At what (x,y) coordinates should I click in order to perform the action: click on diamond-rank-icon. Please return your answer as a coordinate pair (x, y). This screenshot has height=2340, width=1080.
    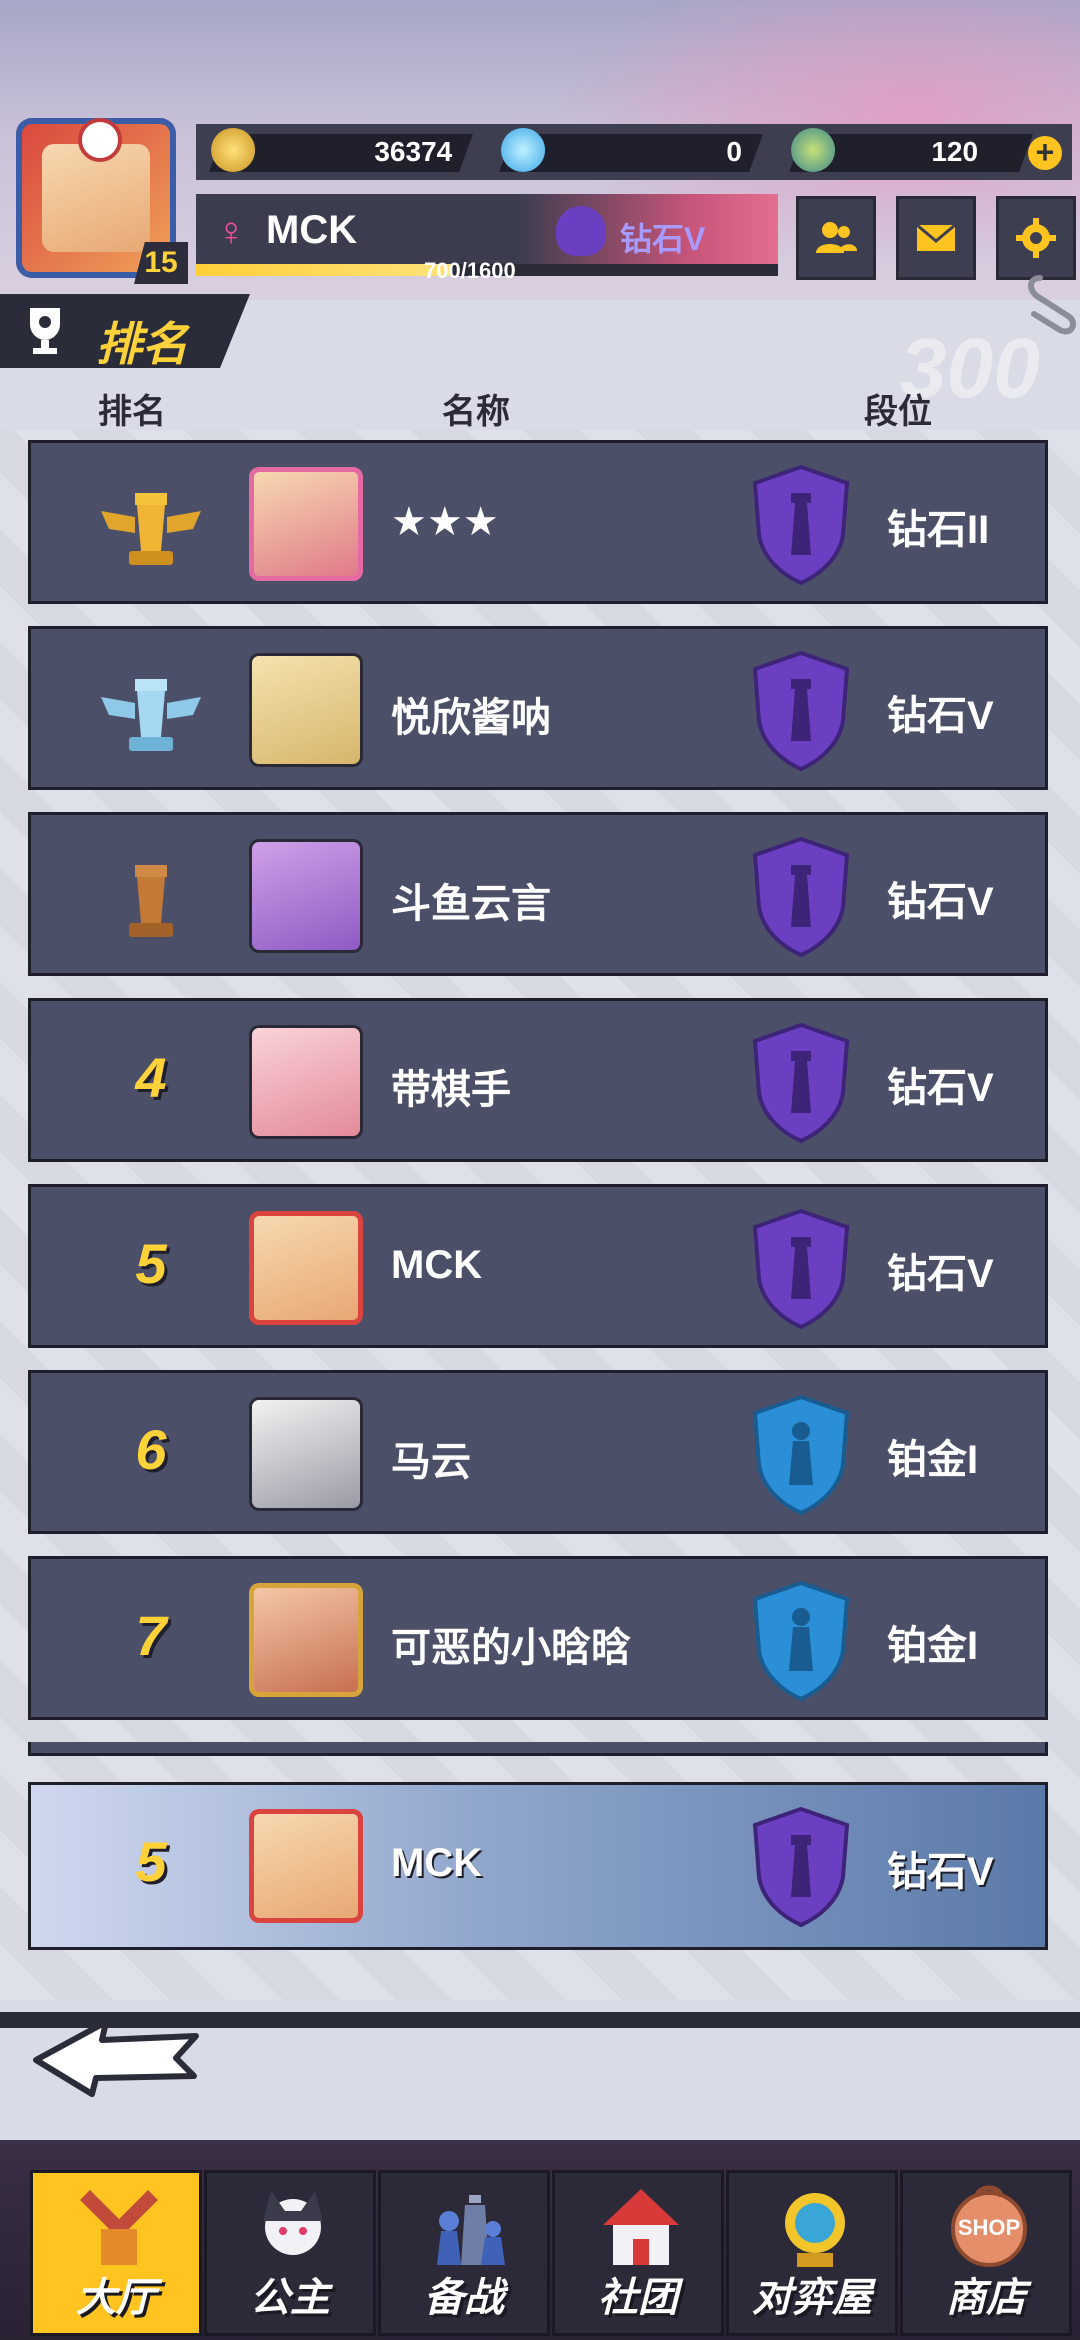
    Looking at the image, I should click on (581, 231).